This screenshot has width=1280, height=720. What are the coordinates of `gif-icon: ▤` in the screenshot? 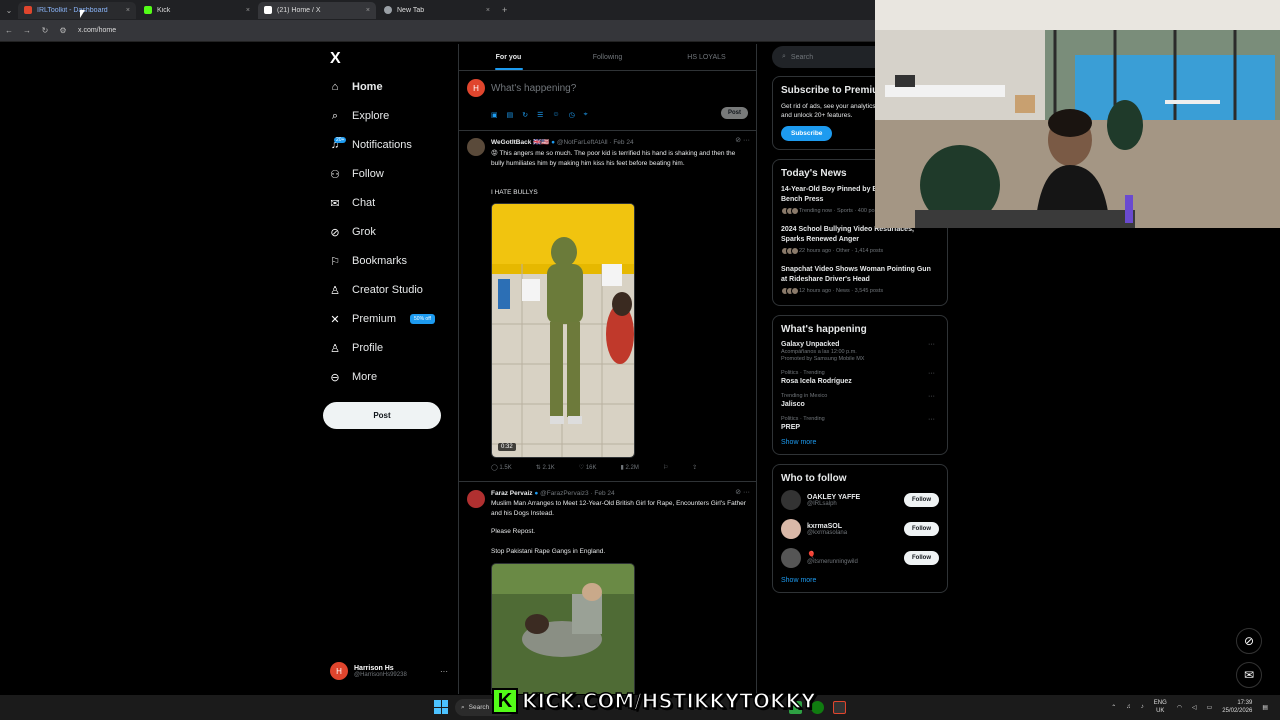 It's located at (510, 115).